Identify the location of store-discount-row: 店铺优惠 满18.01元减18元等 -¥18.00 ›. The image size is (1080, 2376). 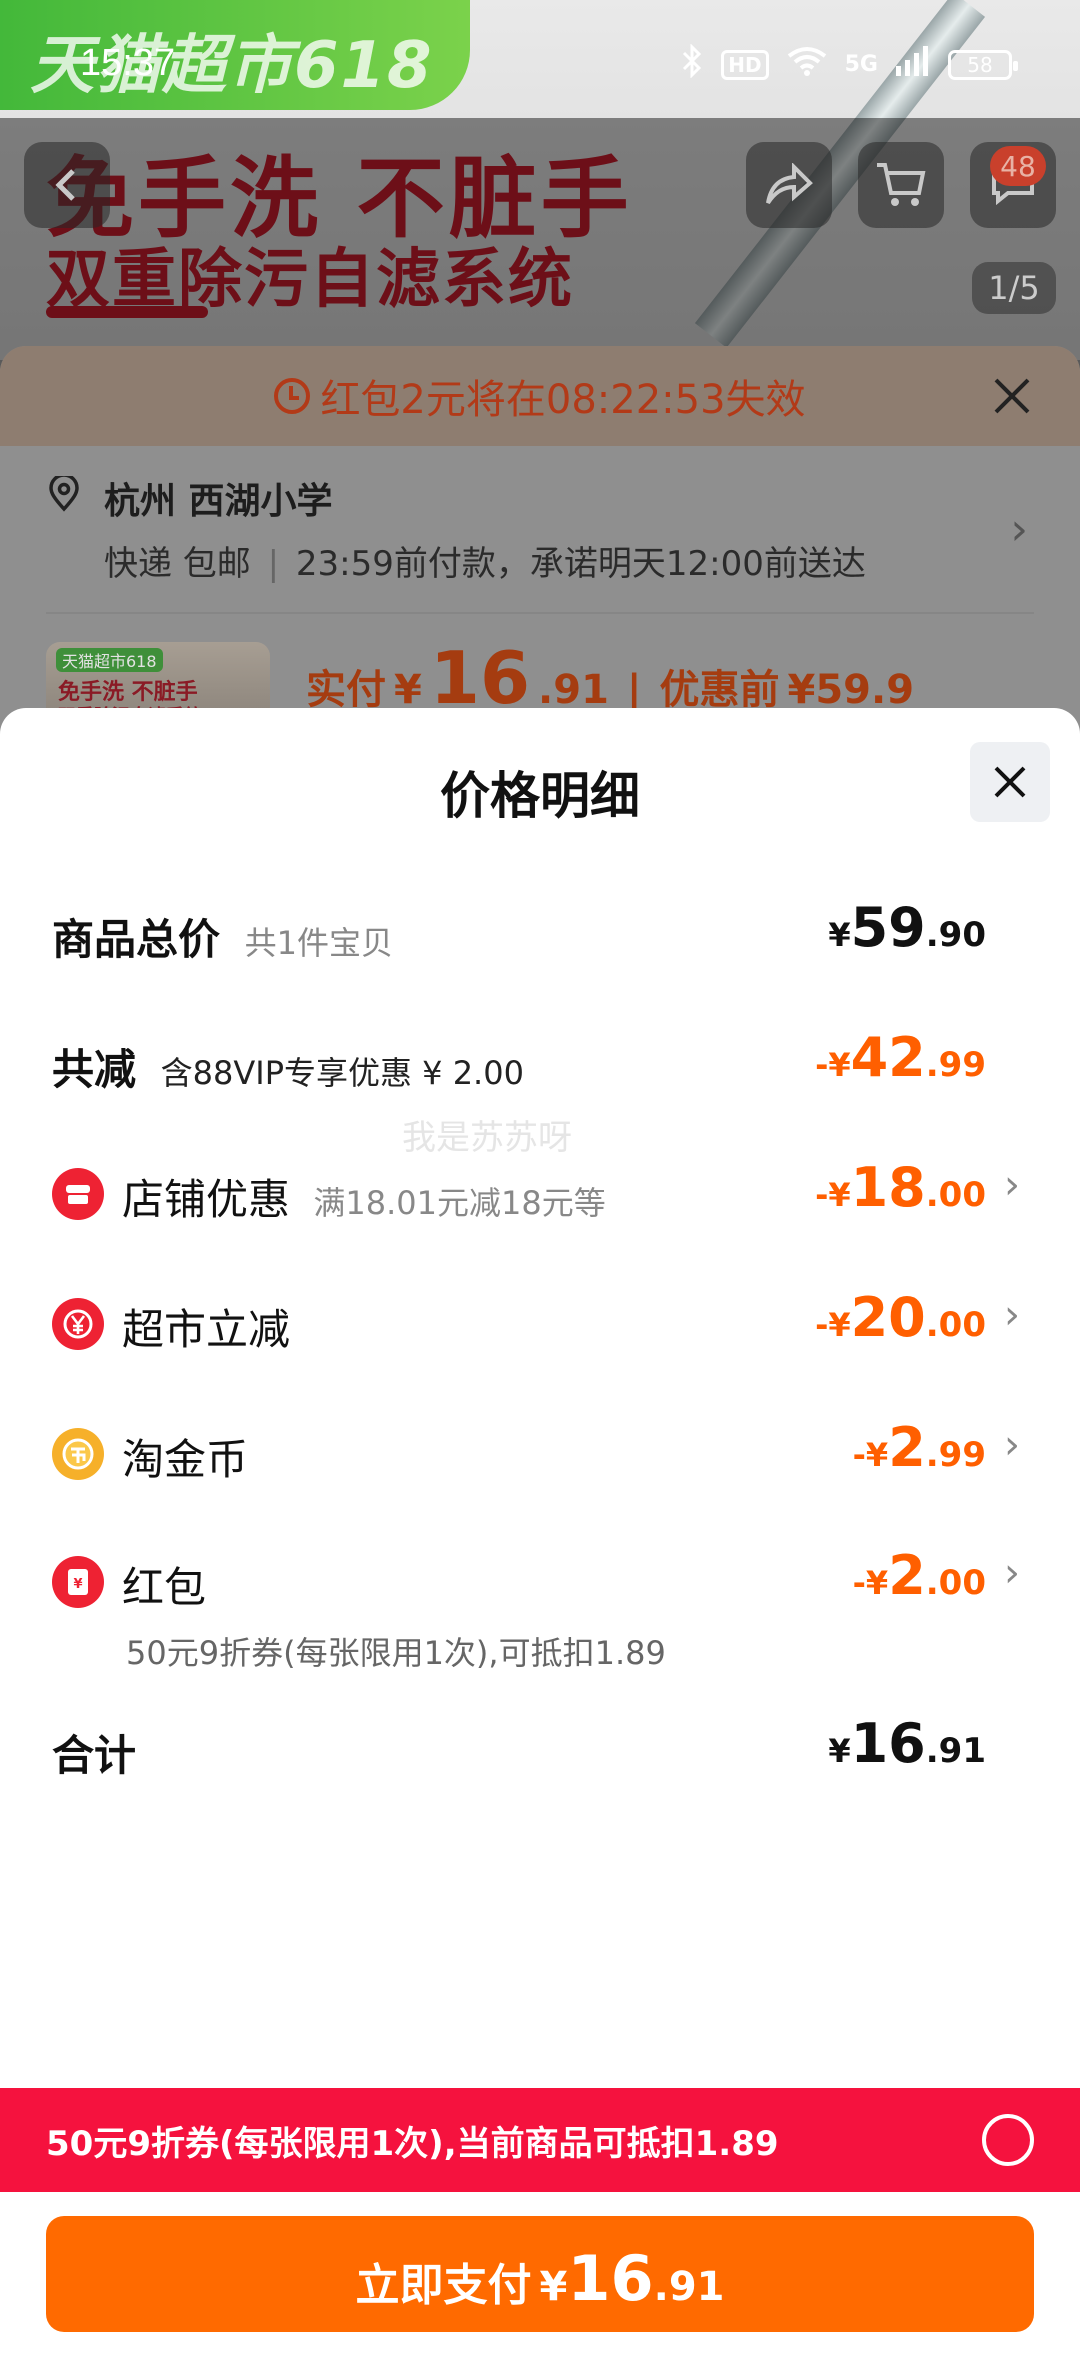
(540, 1193).